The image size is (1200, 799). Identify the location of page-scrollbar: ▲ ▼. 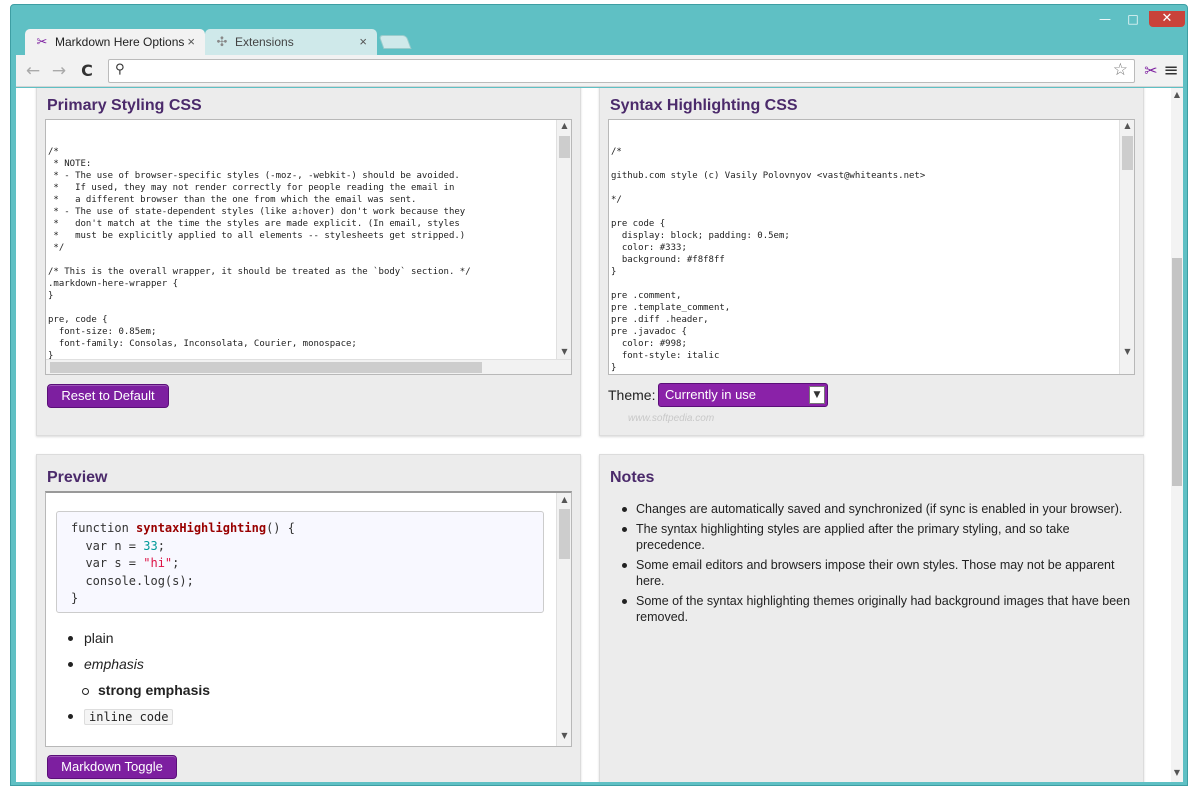
(1177, 435).